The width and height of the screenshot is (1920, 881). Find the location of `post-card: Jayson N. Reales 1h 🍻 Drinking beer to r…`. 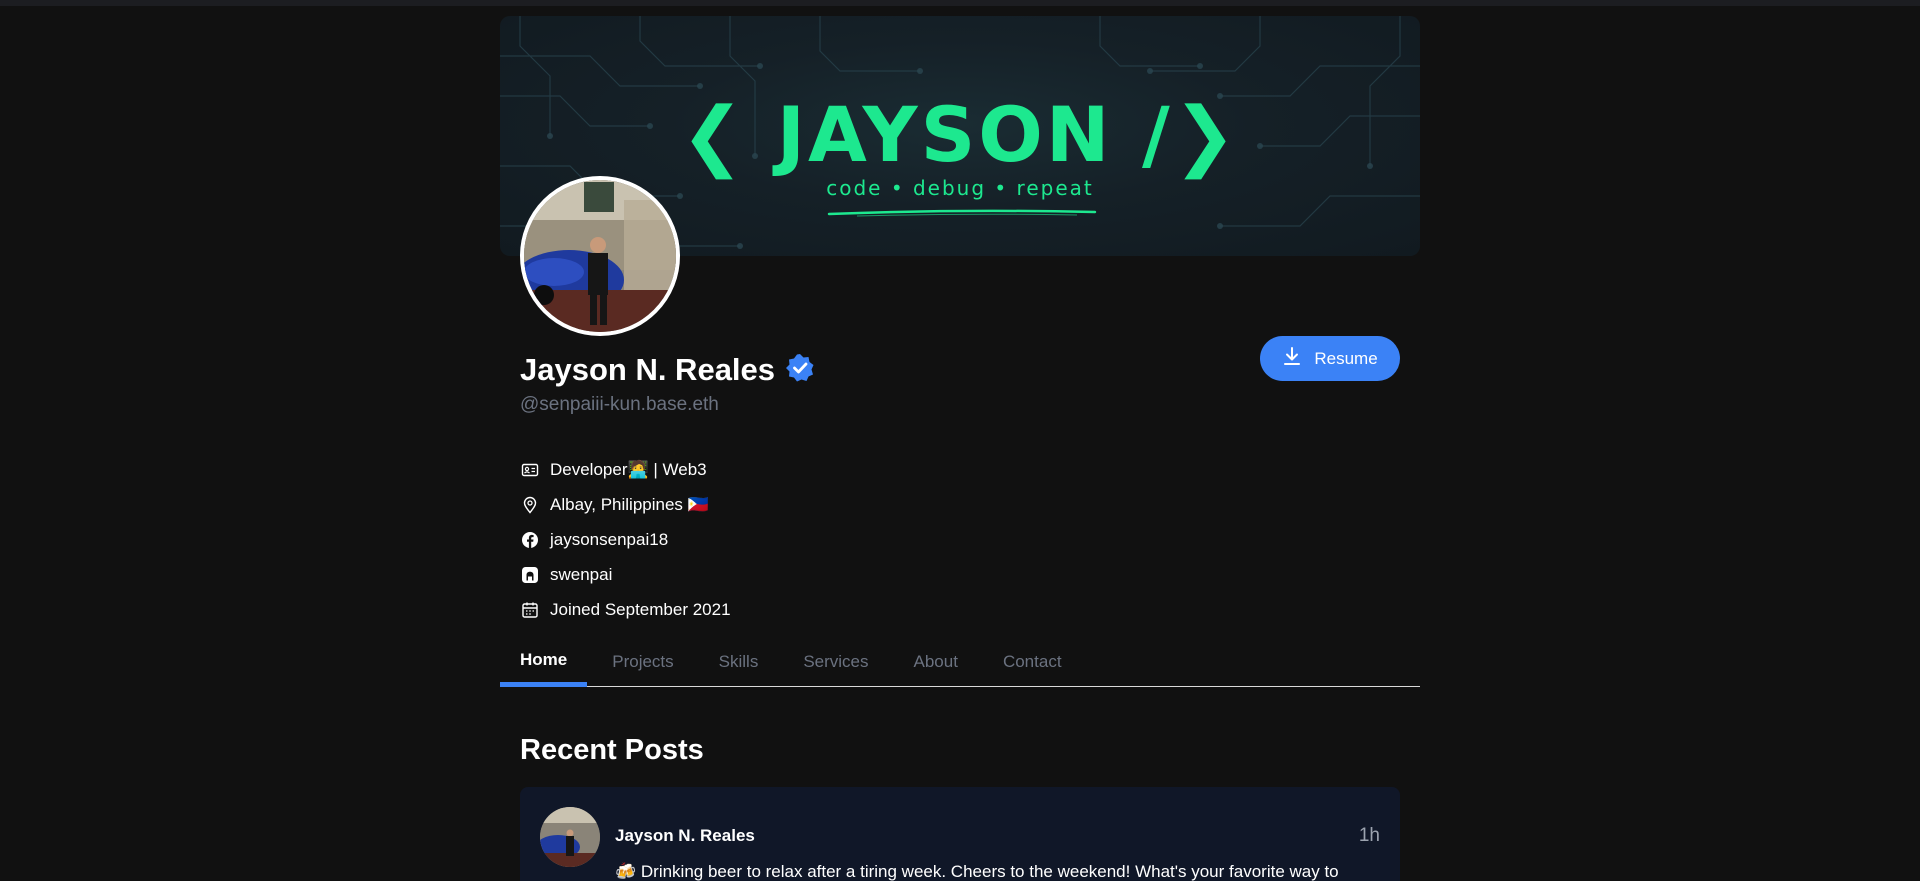

post-card: Jayson N. Reales 1h 🍻 Drinking beer to r… is located at coordinates (960, 834).